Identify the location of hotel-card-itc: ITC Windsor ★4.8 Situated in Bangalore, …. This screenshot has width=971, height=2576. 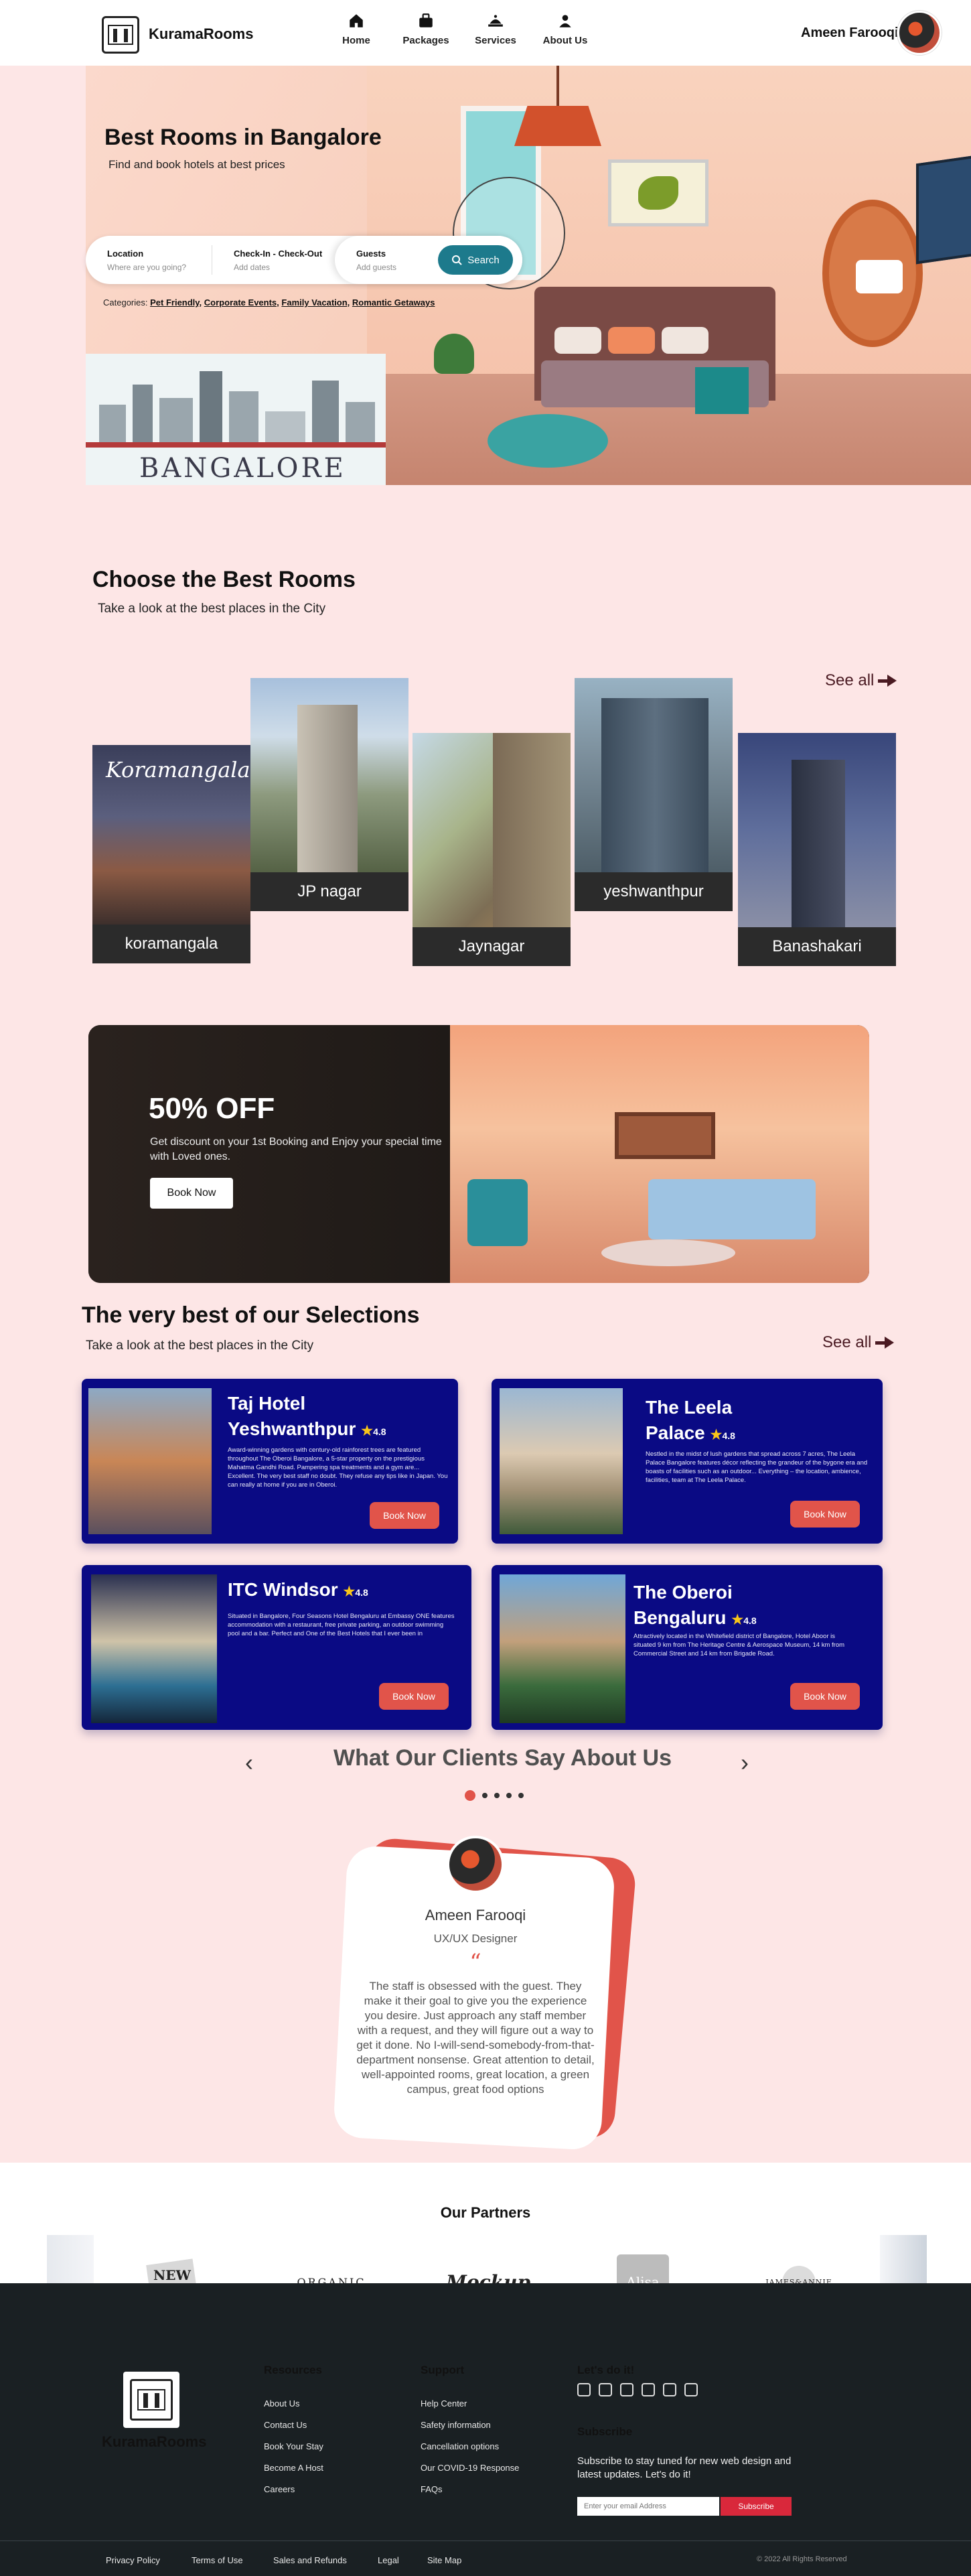
(276, 1647).